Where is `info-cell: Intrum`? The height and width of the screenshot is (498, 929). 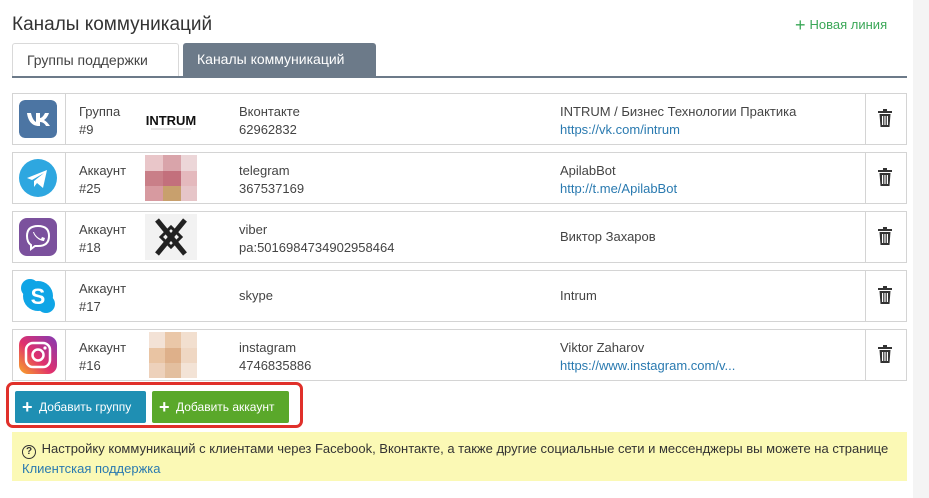
info-cell: Intrum is located at coordinates (710, 296).